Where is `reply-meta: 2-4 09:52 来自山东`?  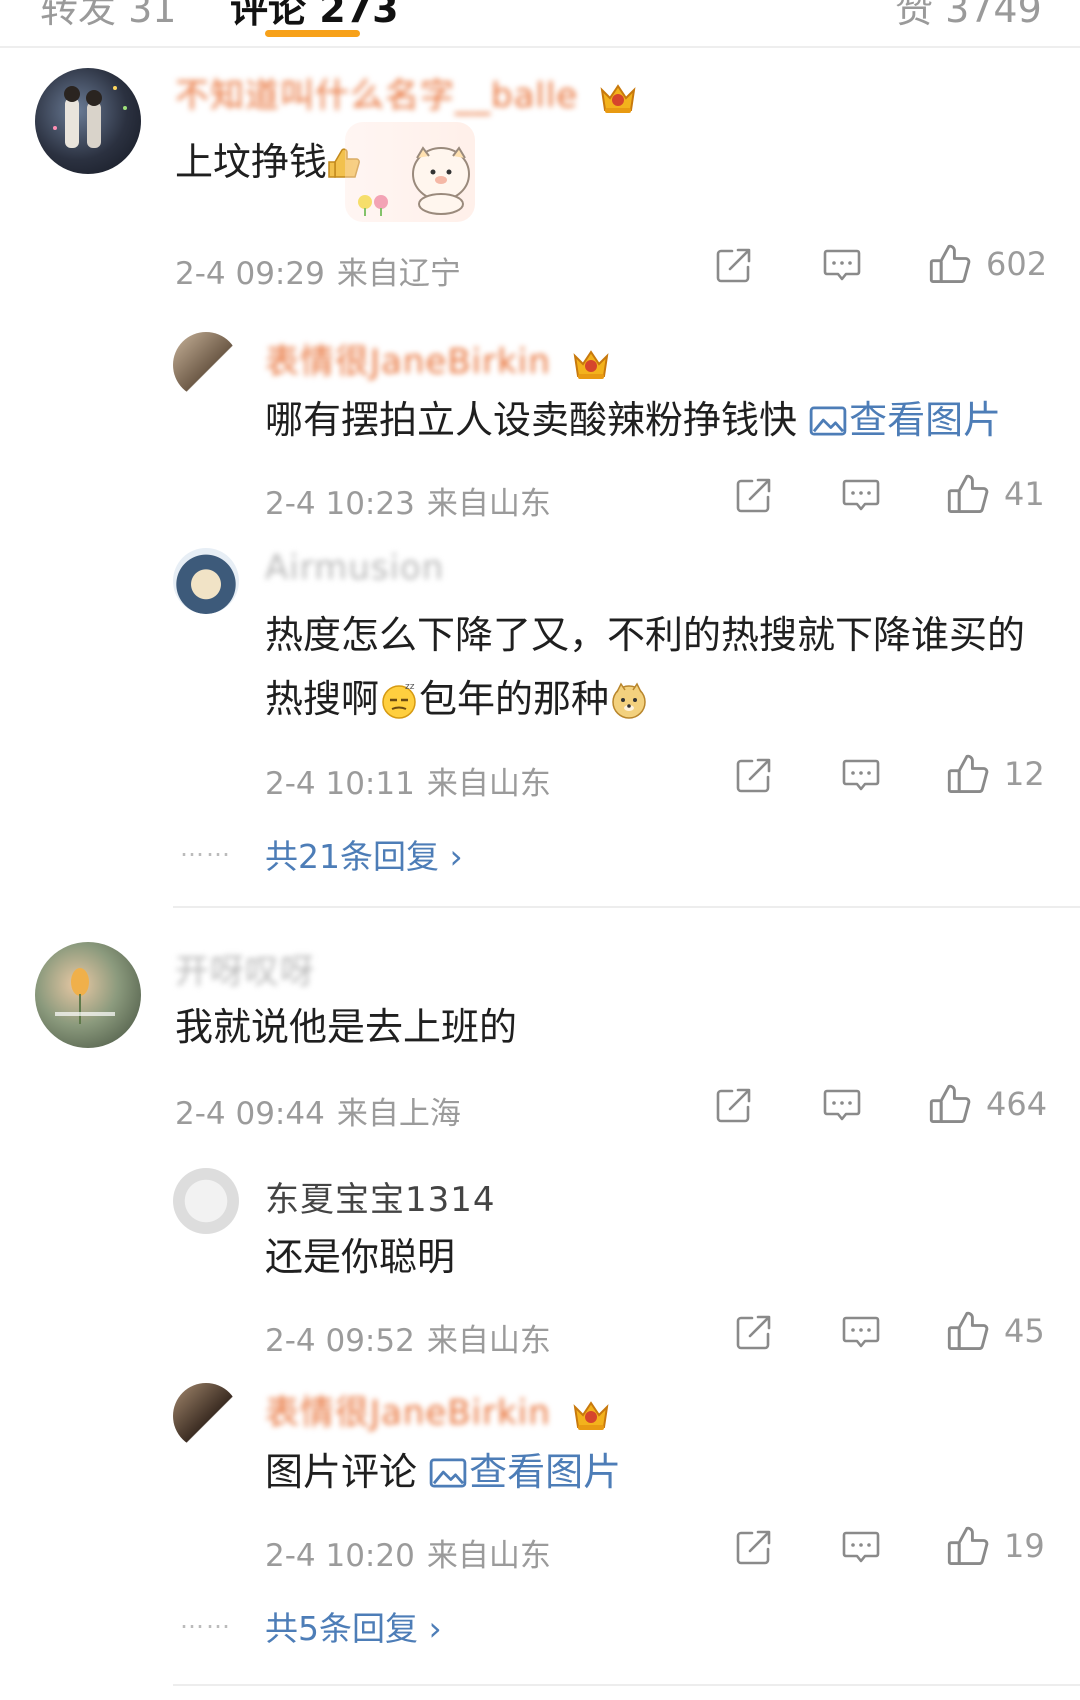 reply-meta: 2-4 09:52 来自山东 is located at coordinates (408, 1337).